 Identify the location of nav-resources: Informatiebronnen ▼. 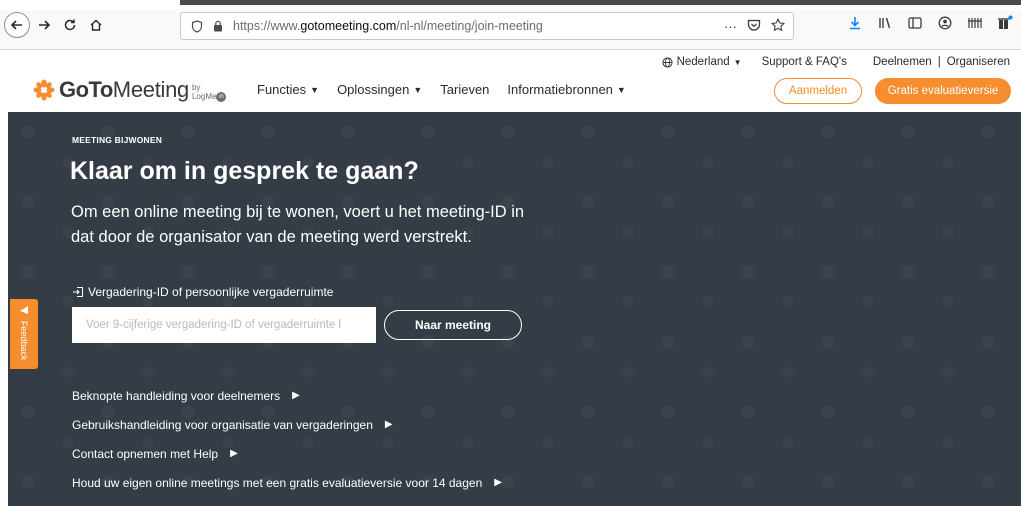
(566, 89).